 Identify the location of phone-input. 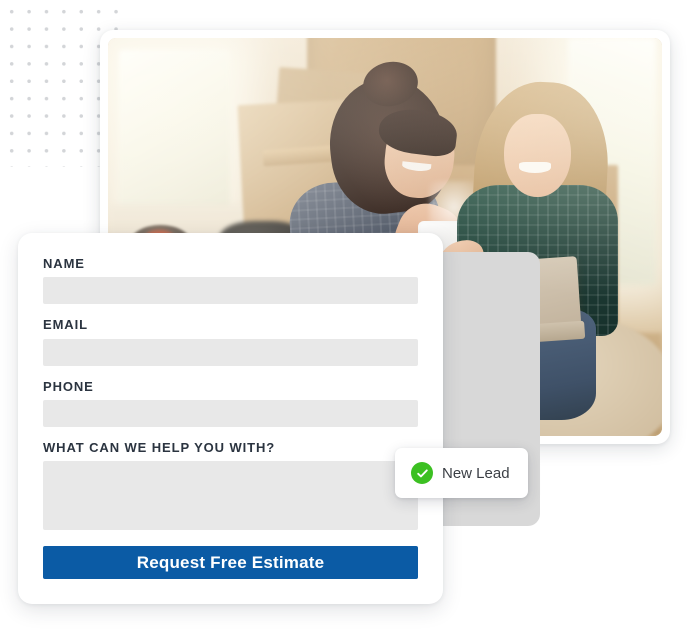
(230, 413).